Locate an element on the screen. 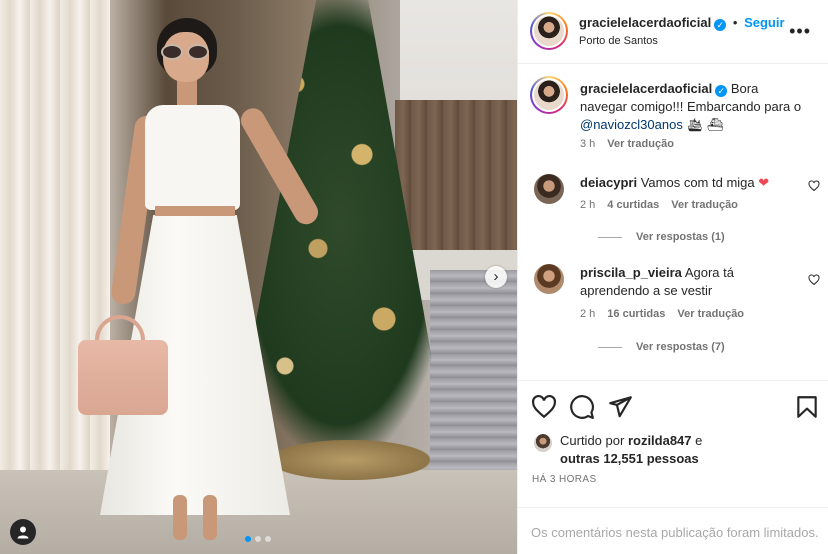  comment-meta: 2 h 16 curtidas Ver tradução is located at coordinates (668, 314).